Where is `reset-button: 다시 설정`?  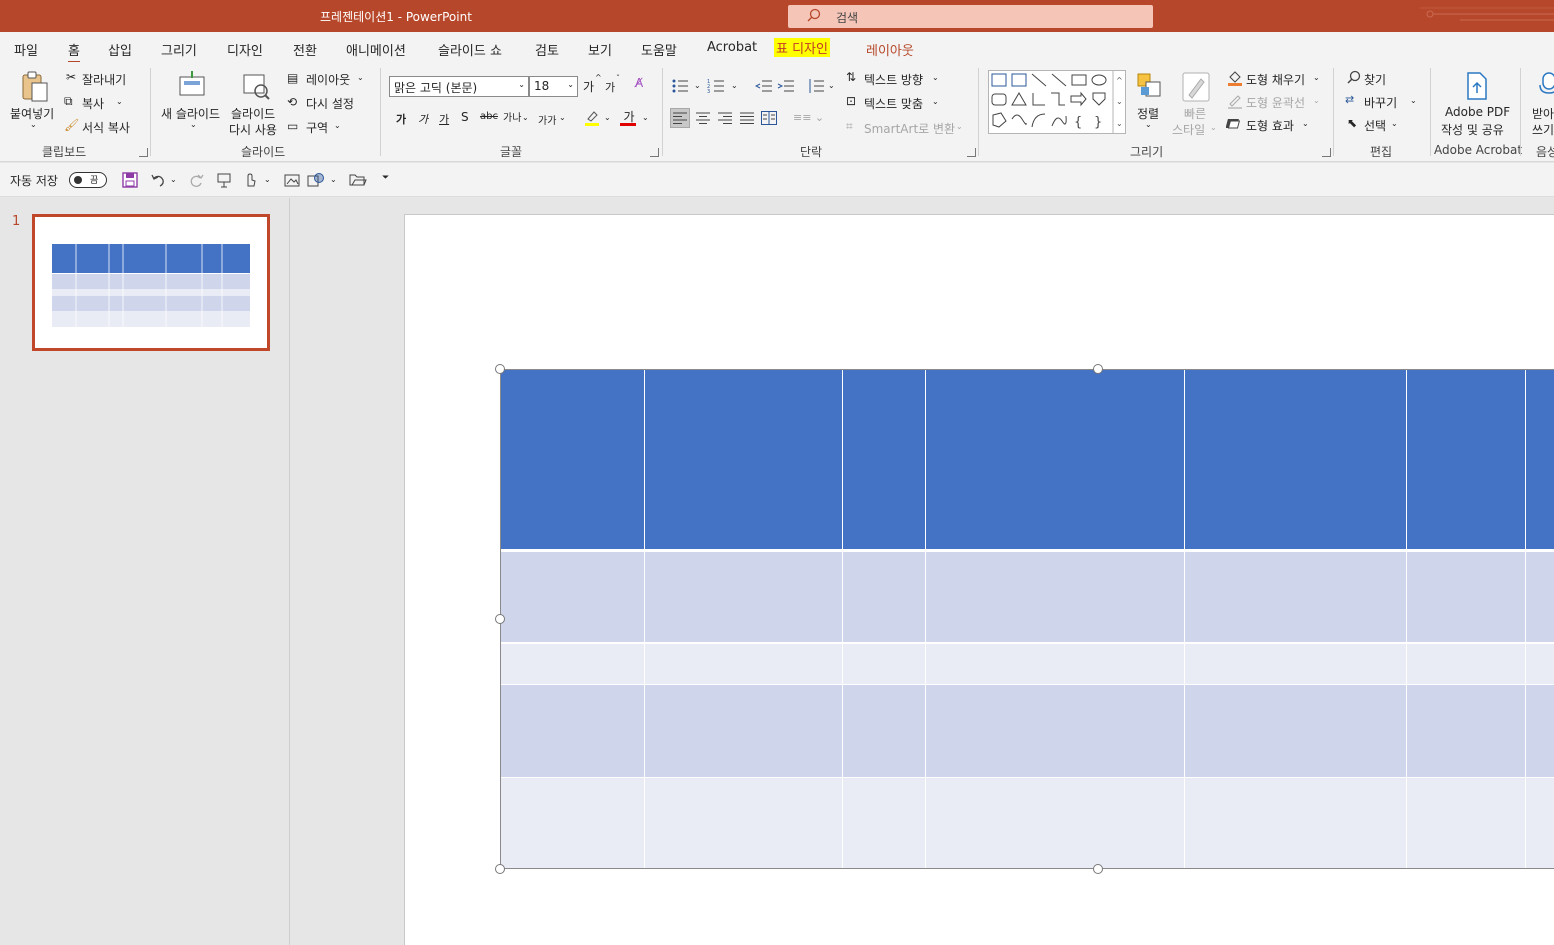 reset-button: 다시 설정 is located at coordinates (330, 103).